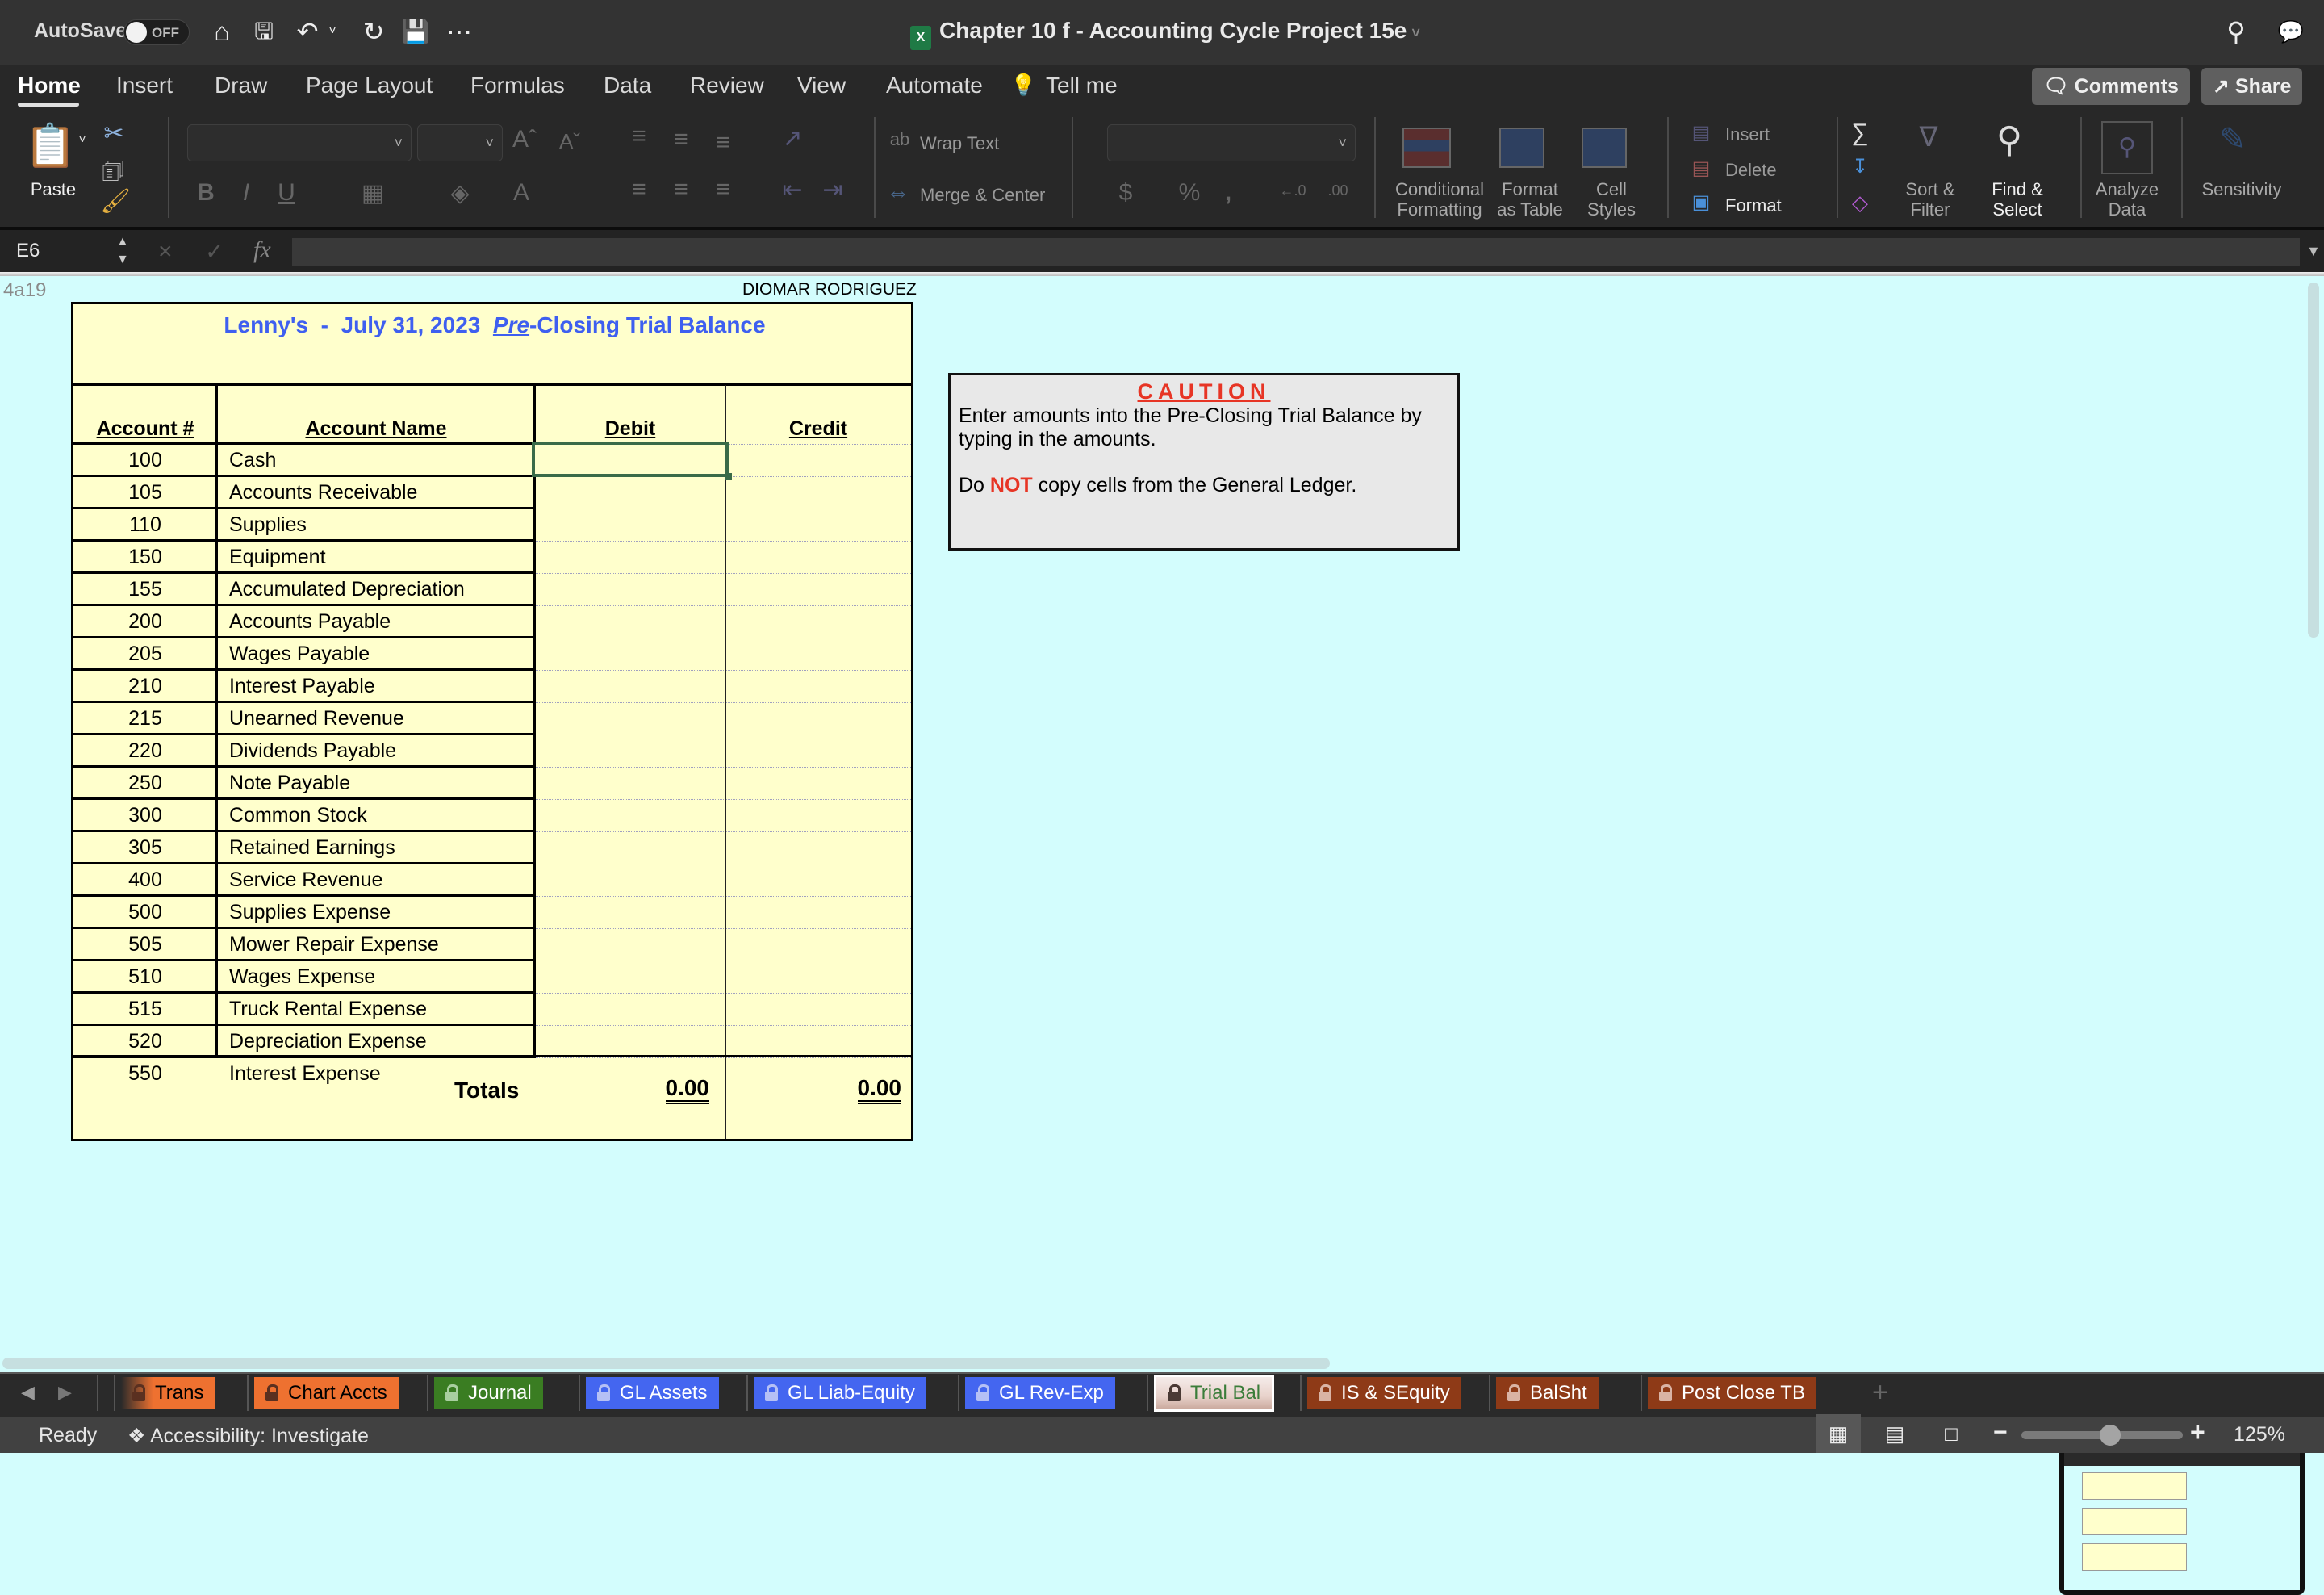 The width and height of the screenshot is (2324, 1595). I want to click on orientation-icon: ↗, so click(792, 138).